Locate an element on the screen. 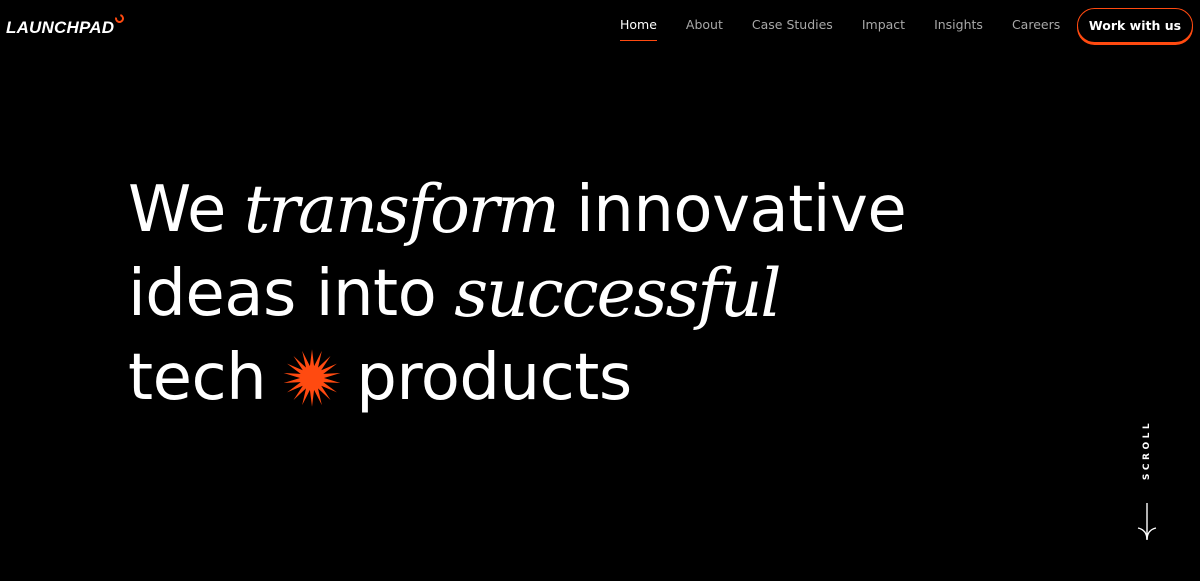 The height and width of the screenshot is (581, 1200). hero-text: ideas into is located at coordinates (282, 294).